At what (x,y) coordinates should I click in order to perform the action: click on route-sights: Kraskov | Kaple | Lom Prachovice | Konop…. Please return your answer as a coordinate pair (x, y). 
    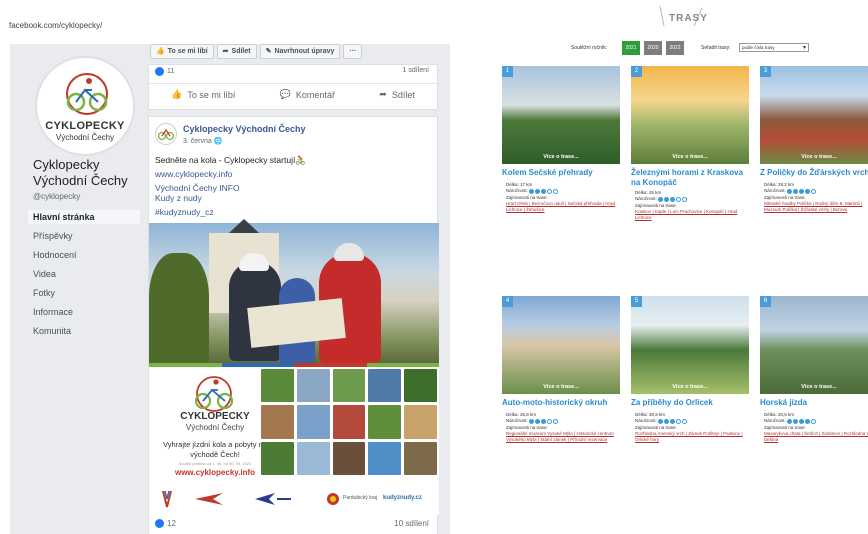
    Looking at the image, I should click on (693, 215).